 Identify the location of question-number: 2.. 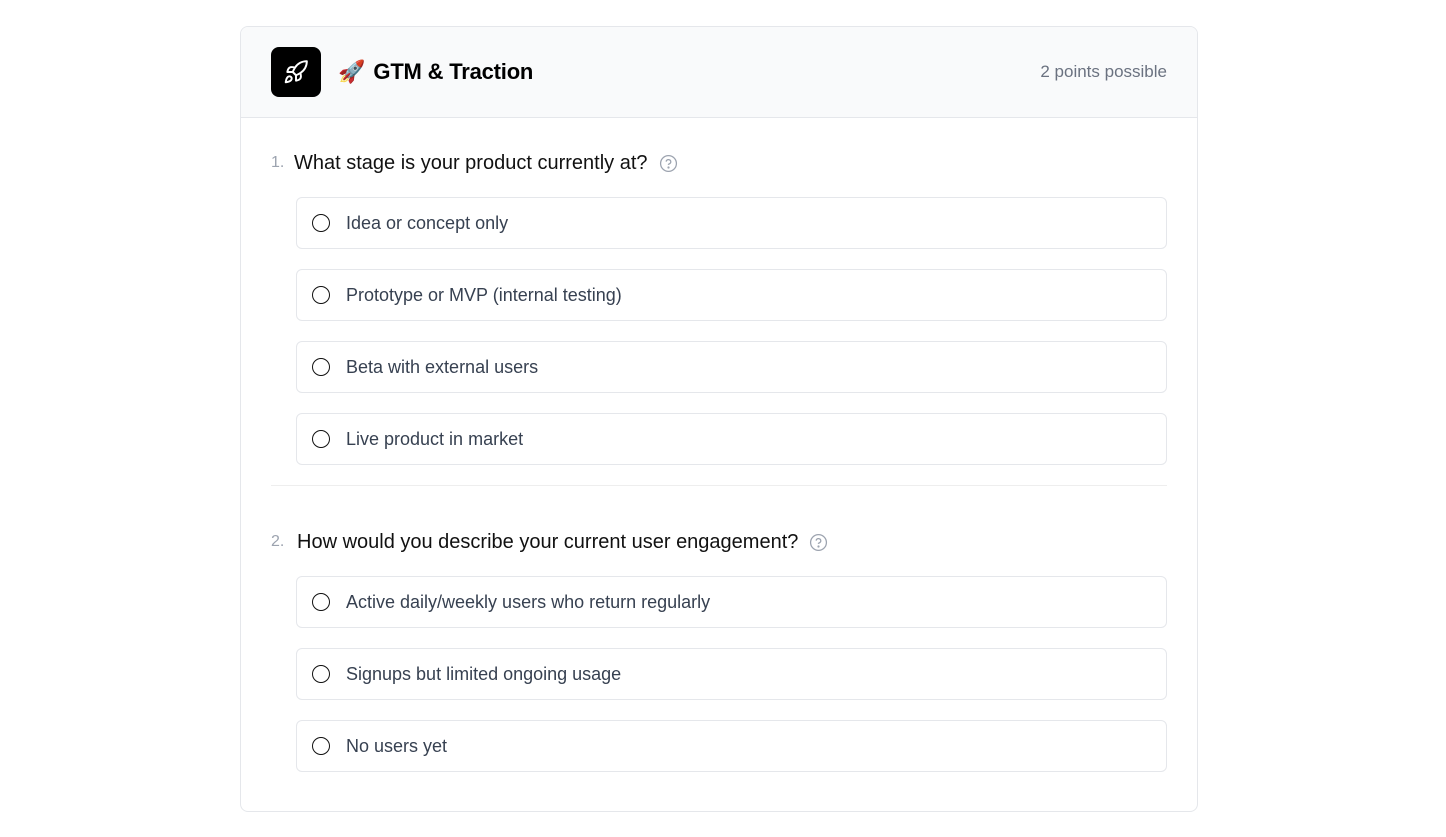
(278, 541).